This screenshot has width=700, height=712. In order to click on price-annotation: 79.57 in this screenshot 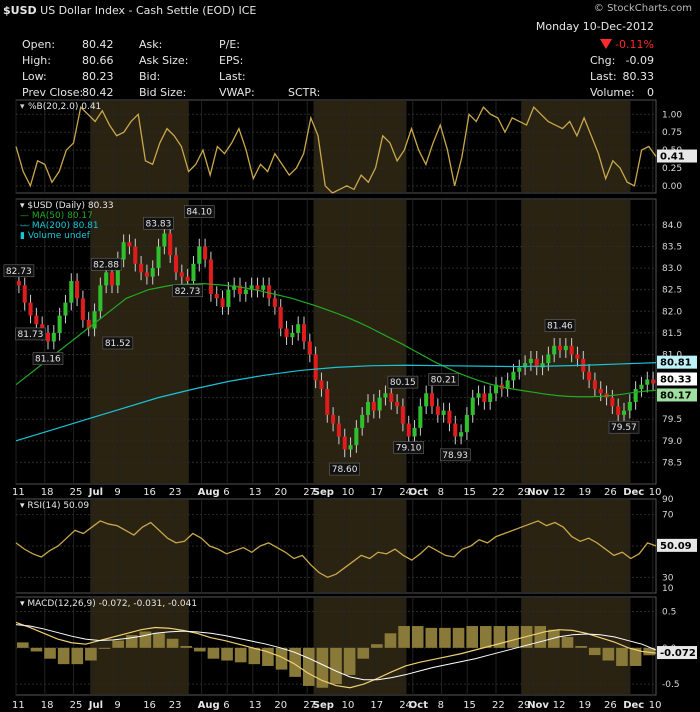, I will do `click(624, 428)`.